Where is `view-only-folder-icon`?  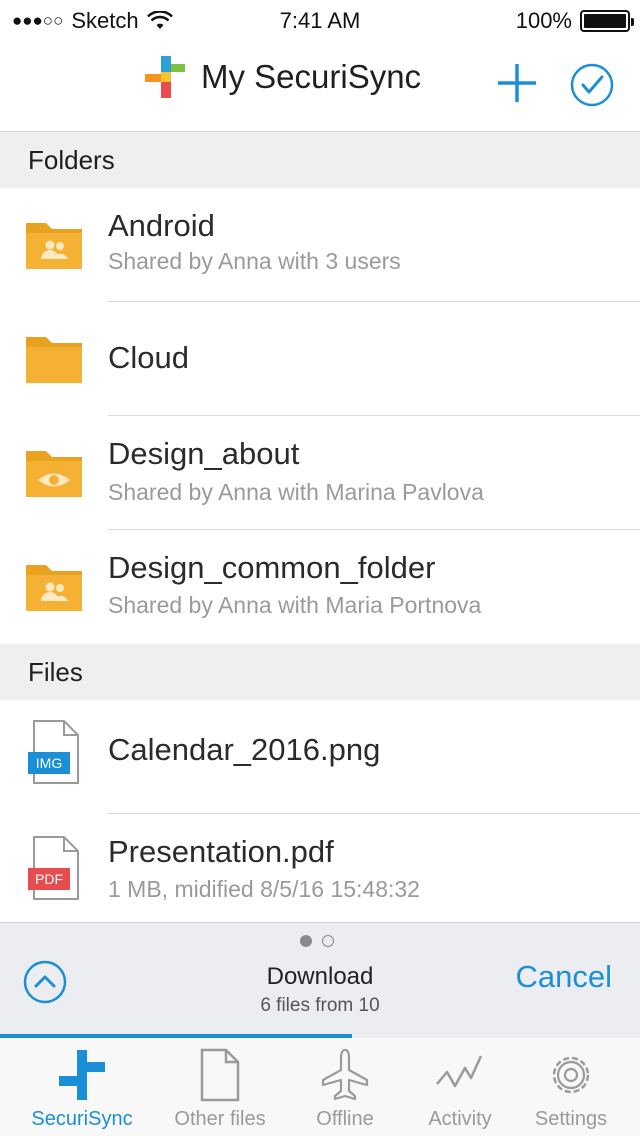
view-only-folder-icon is located at coordinates (54, 474).